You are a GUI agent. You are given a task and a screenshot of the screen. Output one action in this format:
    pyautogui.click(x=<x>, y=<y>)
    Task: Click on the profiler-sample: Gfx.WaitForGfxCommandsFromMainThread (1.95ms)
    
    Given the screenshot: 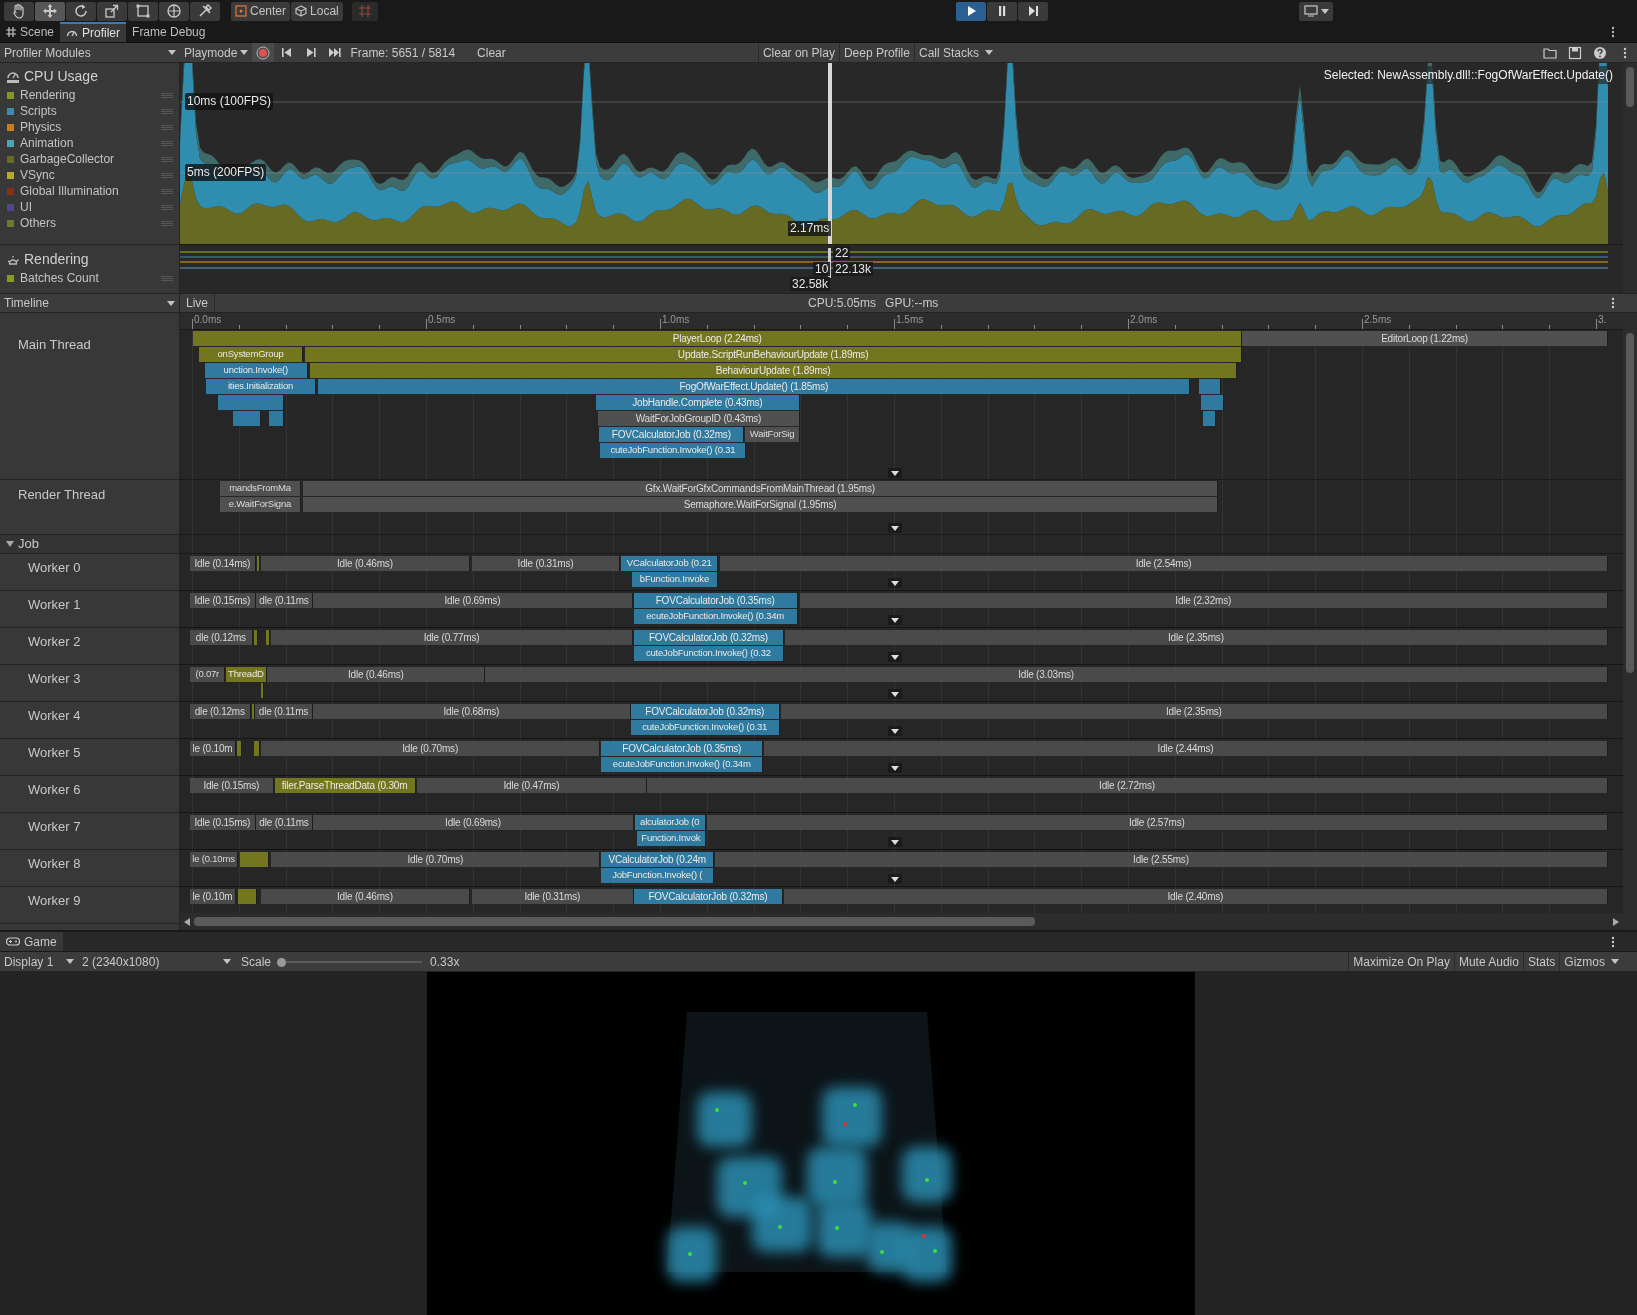 What is the action you would take?
    pyautogui.click(x=760, y=488)
    